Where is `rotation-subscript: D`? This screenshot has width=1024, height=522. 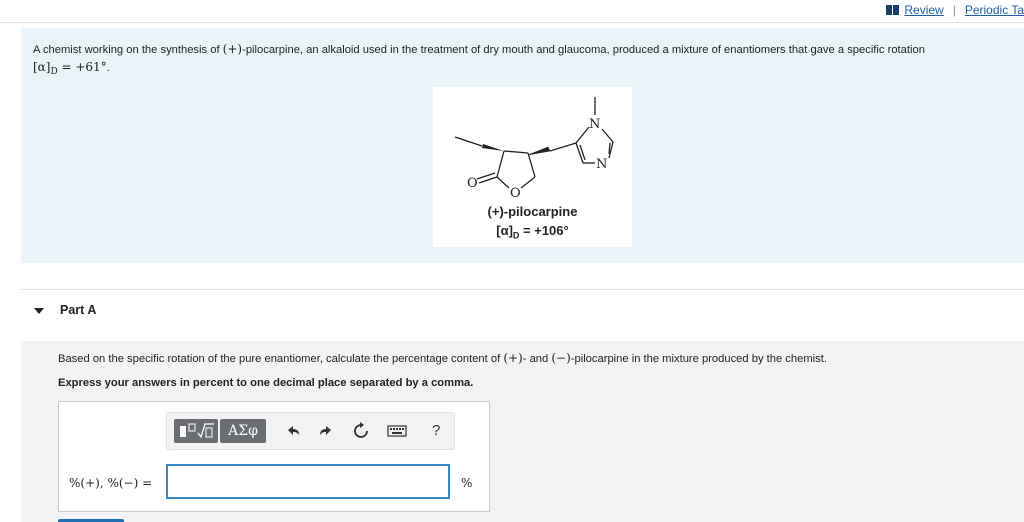 rotation-subscript: D is located at coordinates (54, 72).